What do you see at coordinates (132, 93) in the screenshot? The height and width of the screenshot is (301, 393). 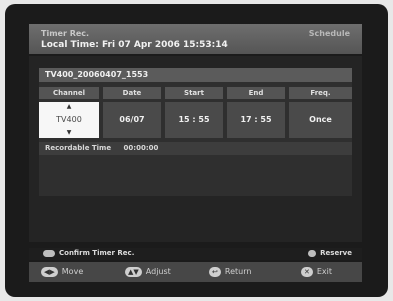 I see `header-date: Date` at bounding box center [132, 93].